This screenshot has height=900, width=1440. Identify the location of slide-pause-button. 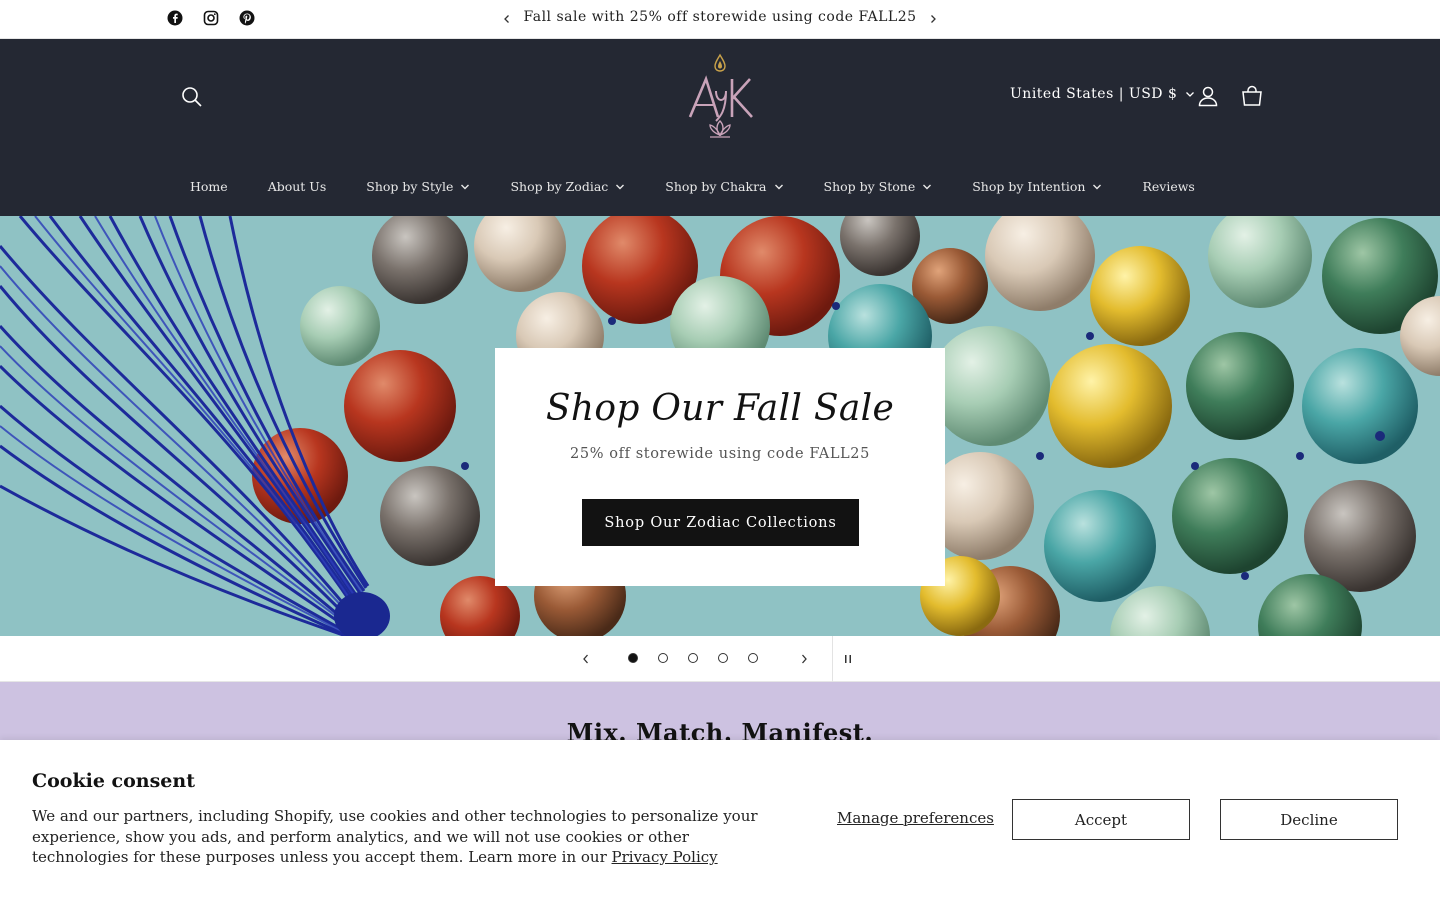
(848, 659).